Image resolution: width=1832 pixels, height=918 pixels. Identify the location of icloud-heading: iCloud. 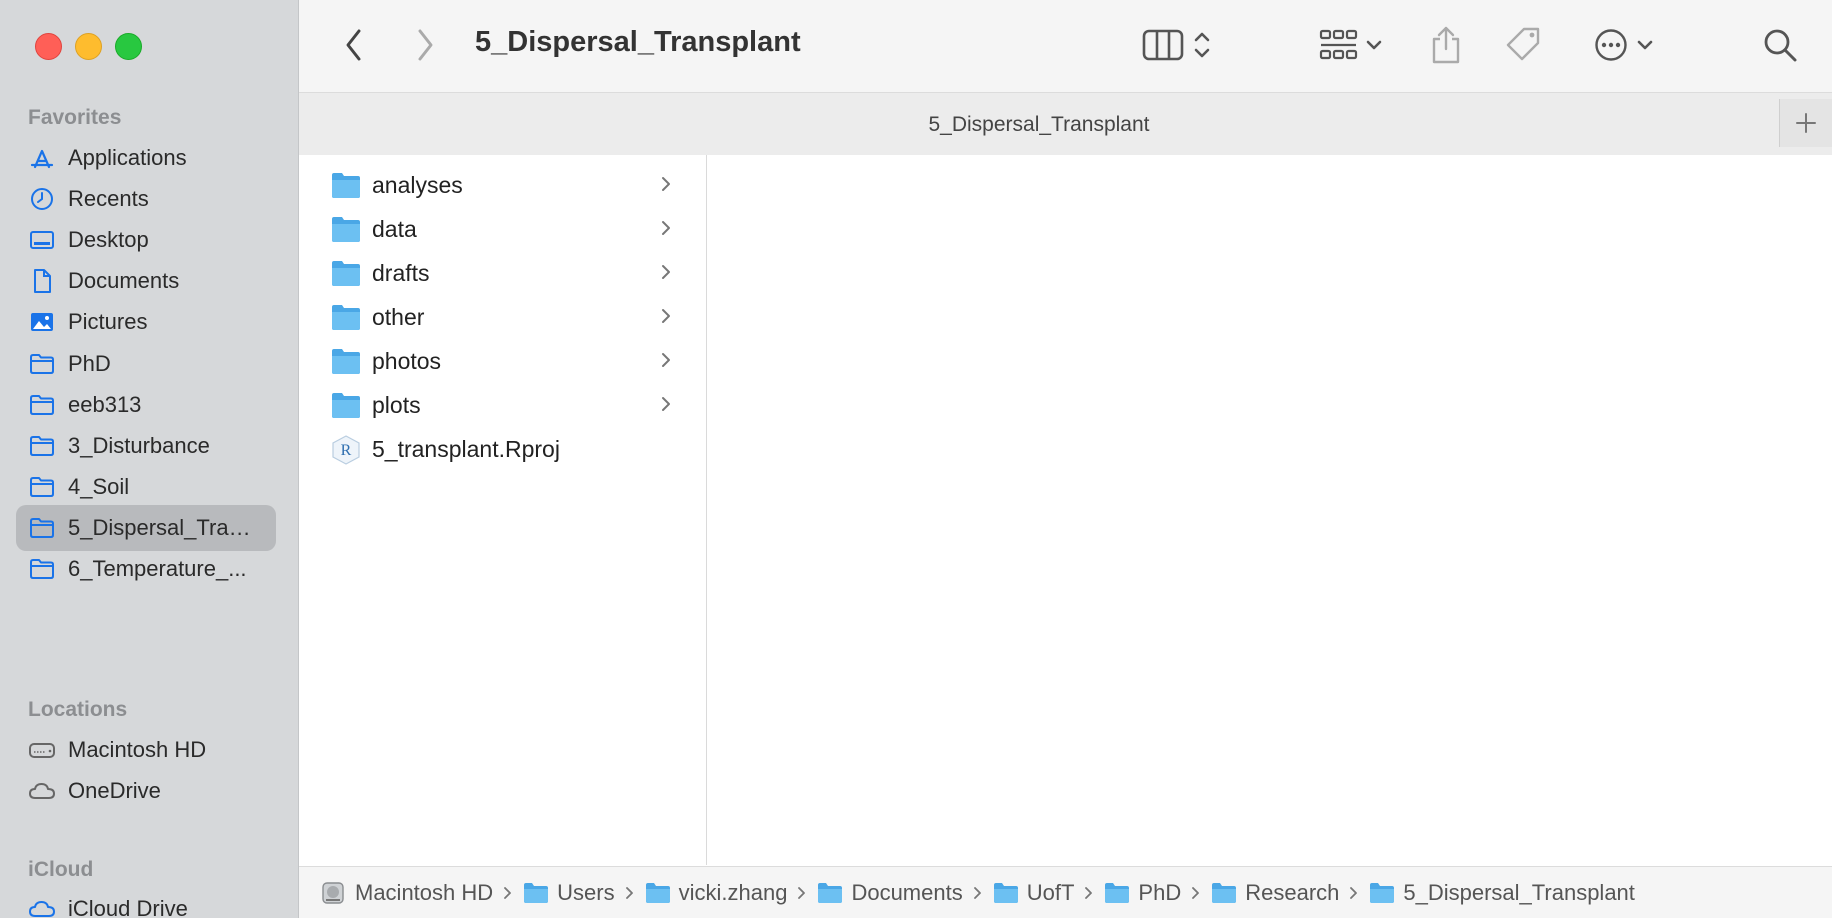
(61, 869).